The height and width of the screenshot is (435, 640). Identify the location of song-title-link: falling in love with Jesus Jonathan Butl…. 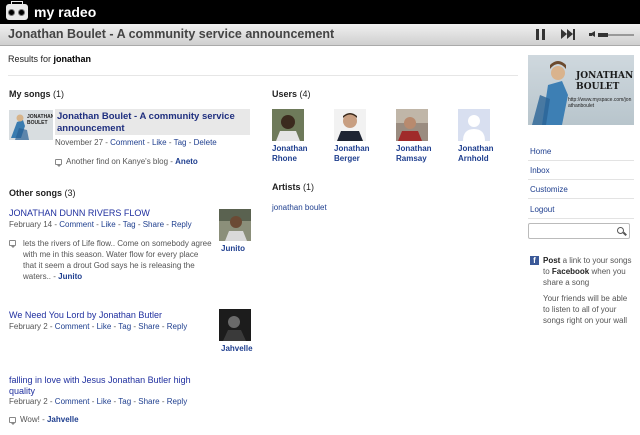
(109, 386).